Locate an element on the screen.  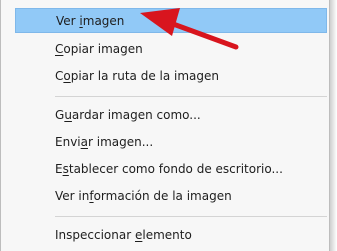
menu-item-label: Inspeccionar elemento is located at coordinates (123, 235).